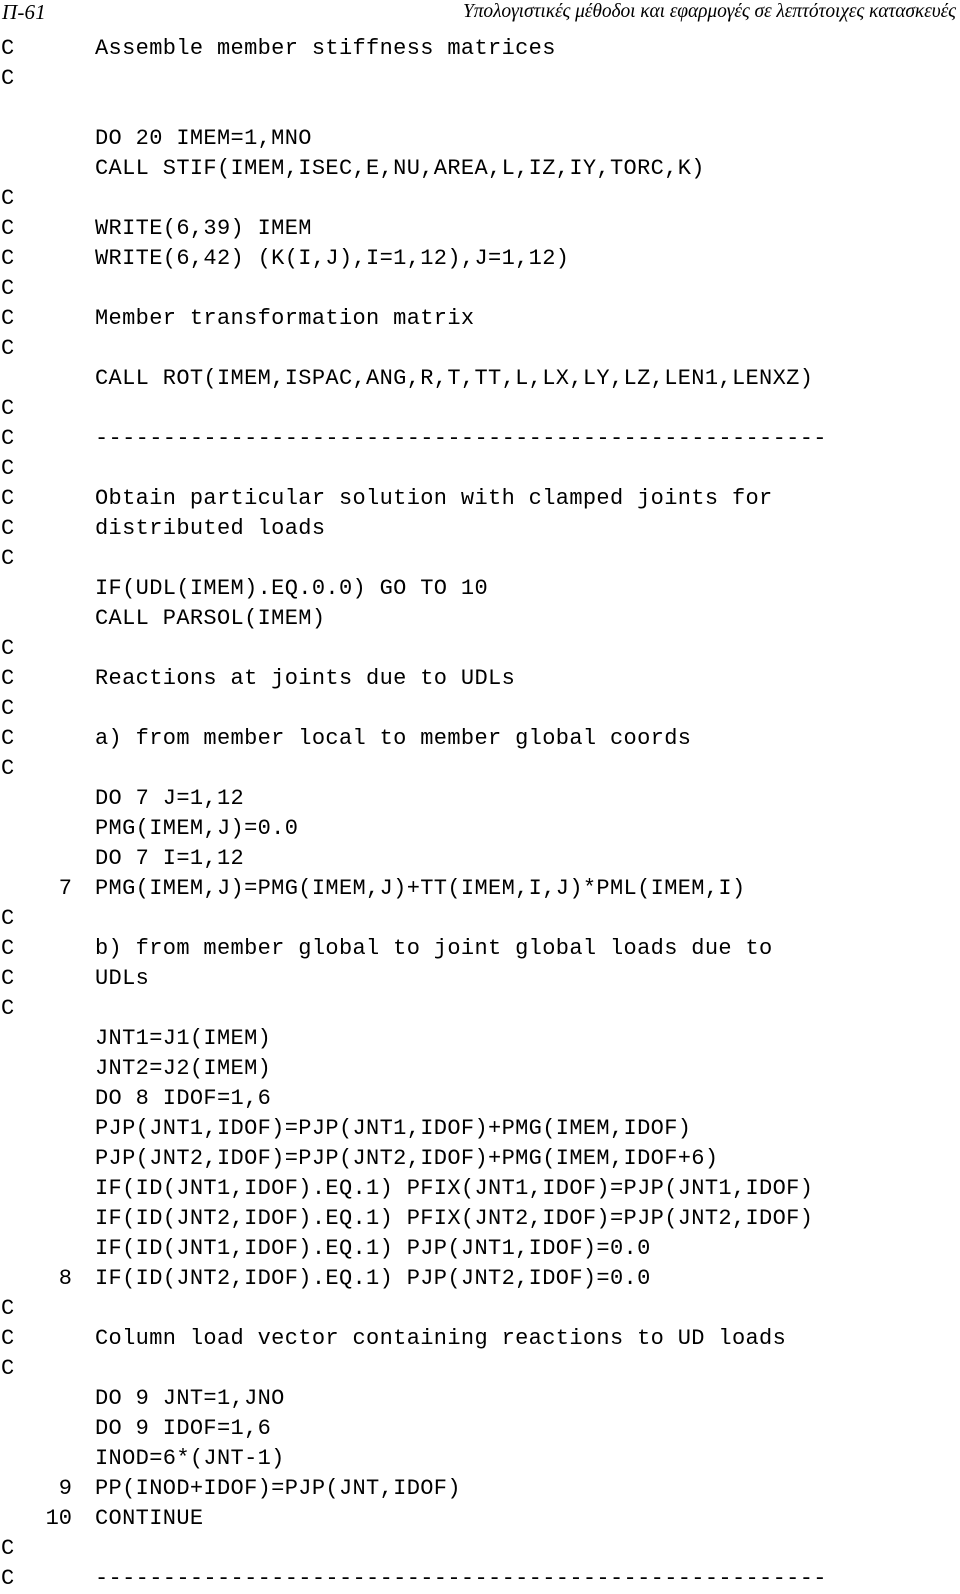 This screenshot has width=960, height=1594. Describe the element at coordinates (170, 798) in the screenshot. I see `code-text: DO 7 J=1,12` at that location.